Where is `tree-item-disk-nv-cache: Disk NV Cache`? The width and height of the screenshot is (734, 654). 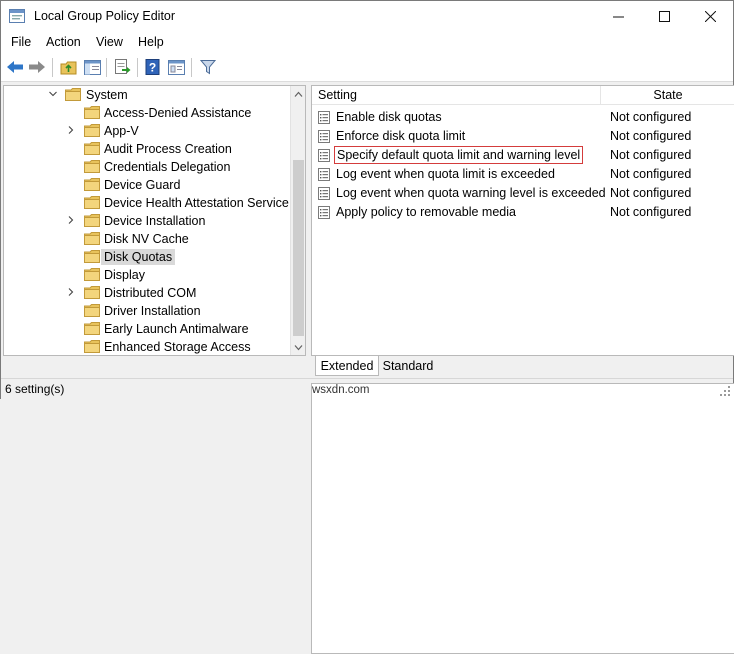
tree-item-disk-nv-cache: Disk NV Cache is located at coordinates (146, 239).